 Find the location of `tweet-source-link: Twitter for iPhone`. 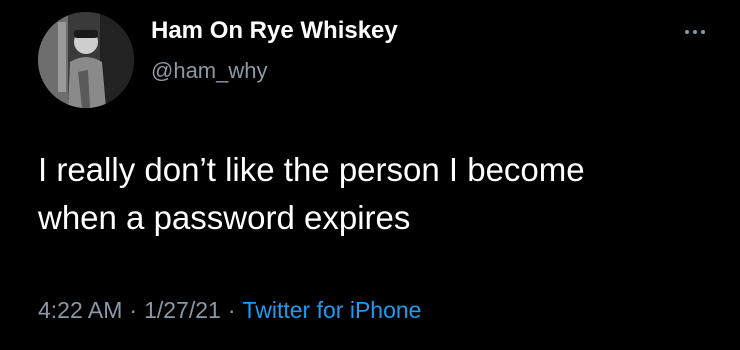

tweet-source-link: Twitter for iPhone is located at coordinates (331, 310).